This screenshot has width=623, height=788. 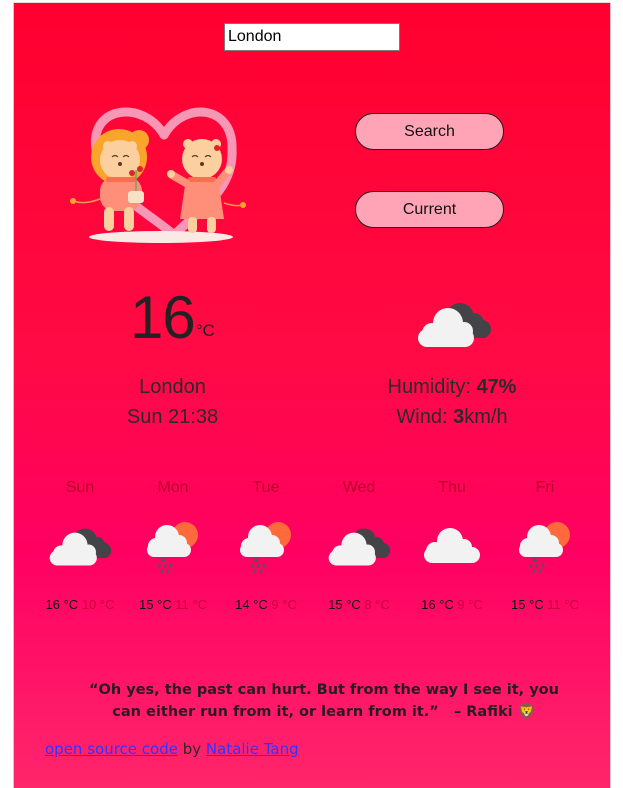 I want to click on forecast-day-name: Wed, so click(x=359, y=487).